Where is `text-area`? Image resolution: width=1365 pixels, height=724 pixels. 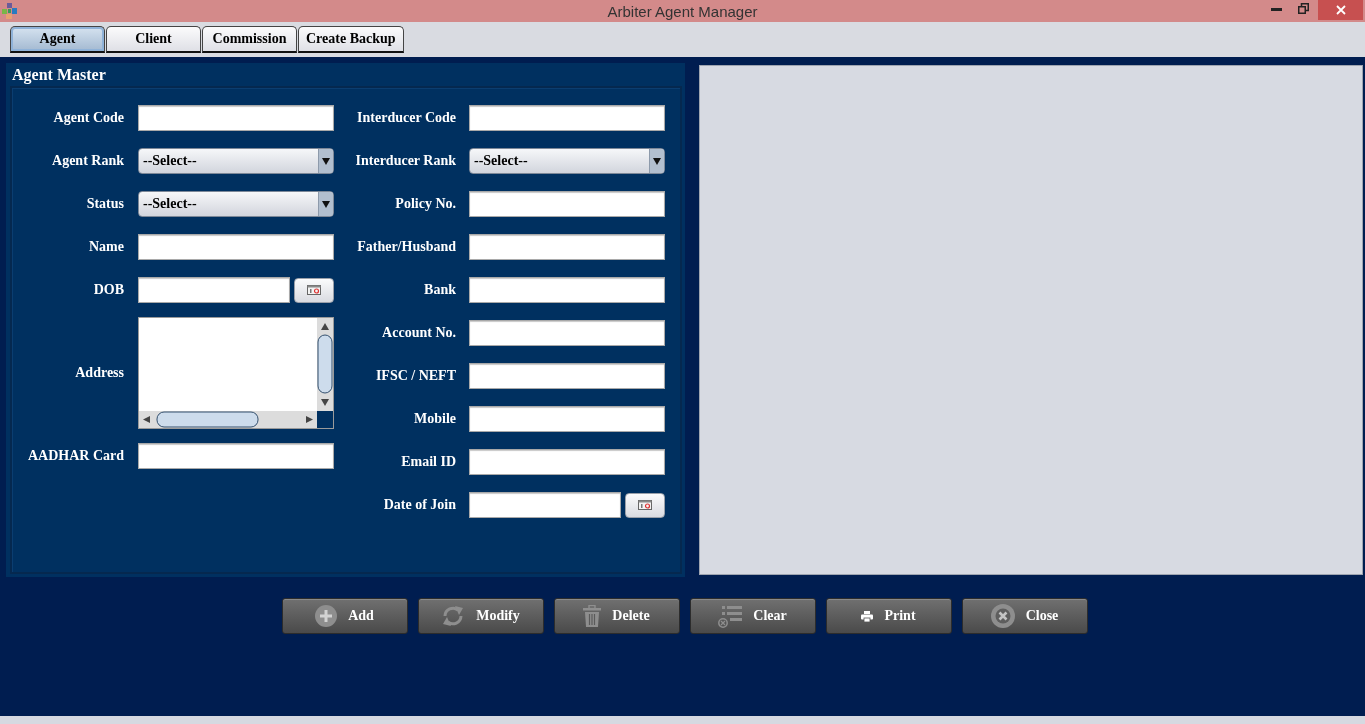
text-area is located at coordinates (236, 373).